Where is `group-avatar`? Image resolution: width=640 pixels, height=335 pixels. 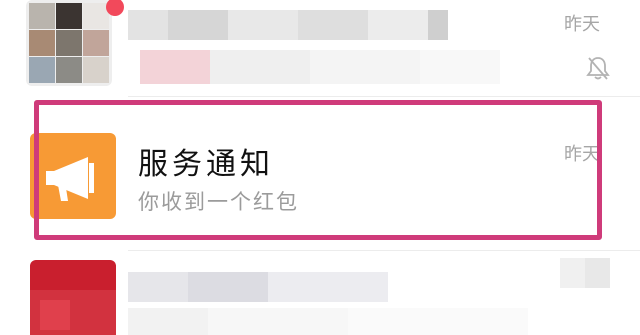 group-avatar is located at coordinates (69, 43).